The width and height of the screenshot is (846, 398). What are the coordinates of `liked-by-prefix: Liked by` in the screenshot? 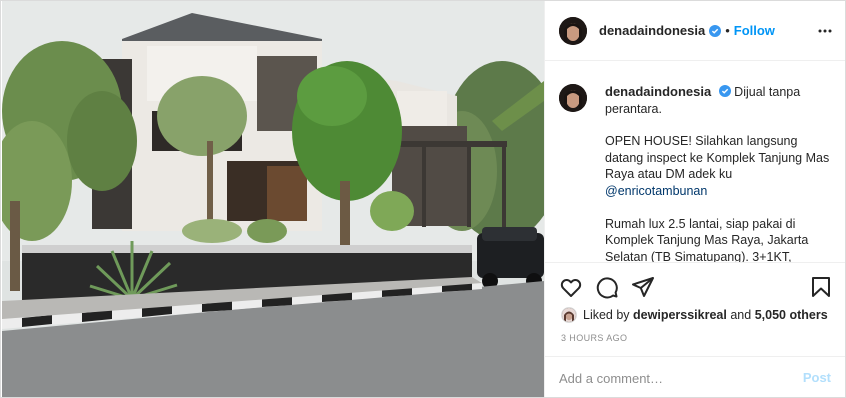 It's located at (606, 315).